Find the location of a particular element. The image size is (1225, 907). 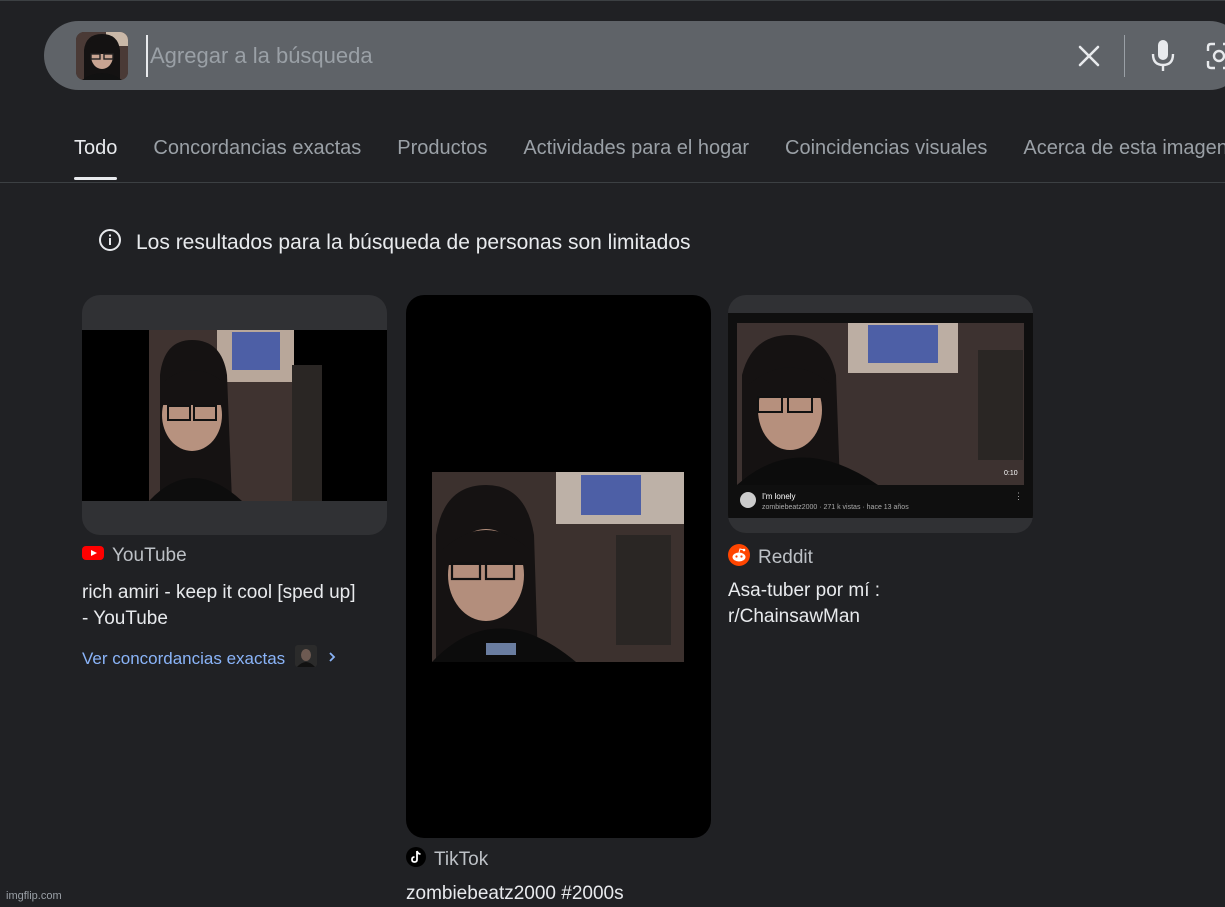

imgflip-watermark: imgflip.com is located at coordinates (34, 896).